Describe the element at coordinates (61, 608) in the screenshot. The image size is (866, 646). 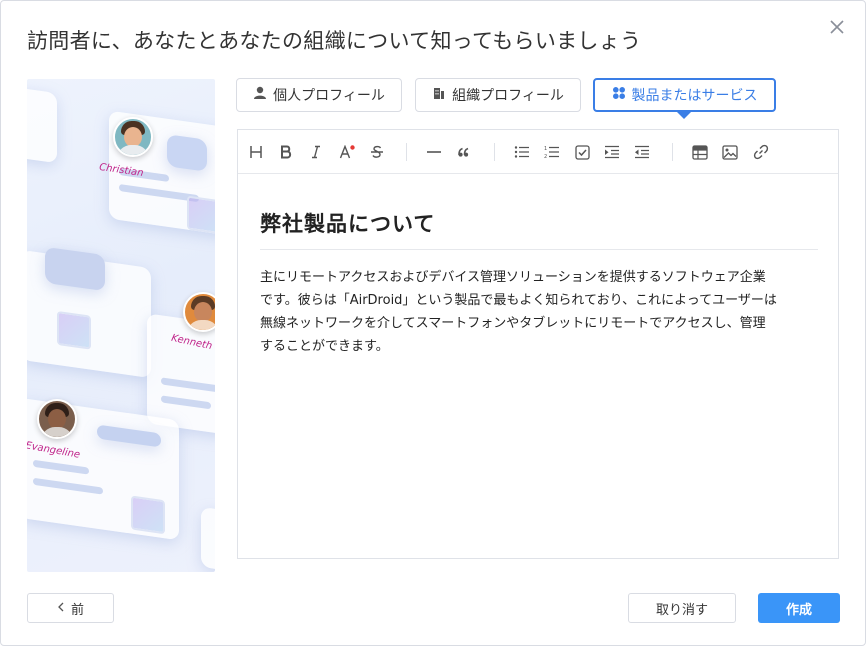
I see `chevron-left-icon` at that location.